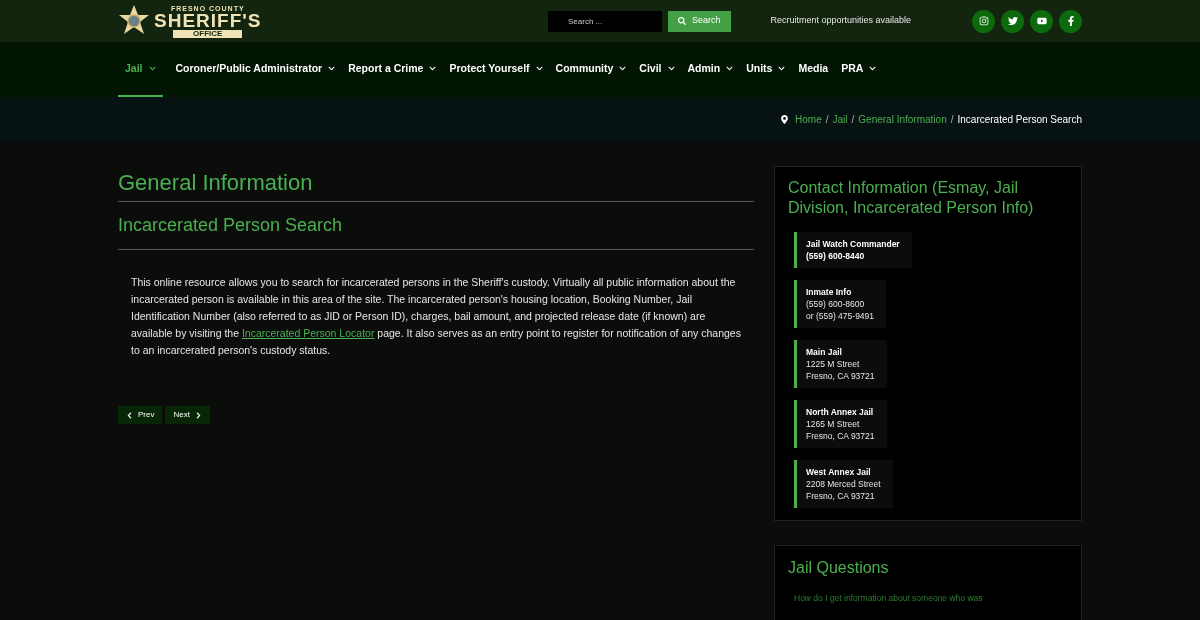 Image resolution: width=1200 pixels, height=620 pixels. I want to click on nav-item: Units, so click(766, 69).